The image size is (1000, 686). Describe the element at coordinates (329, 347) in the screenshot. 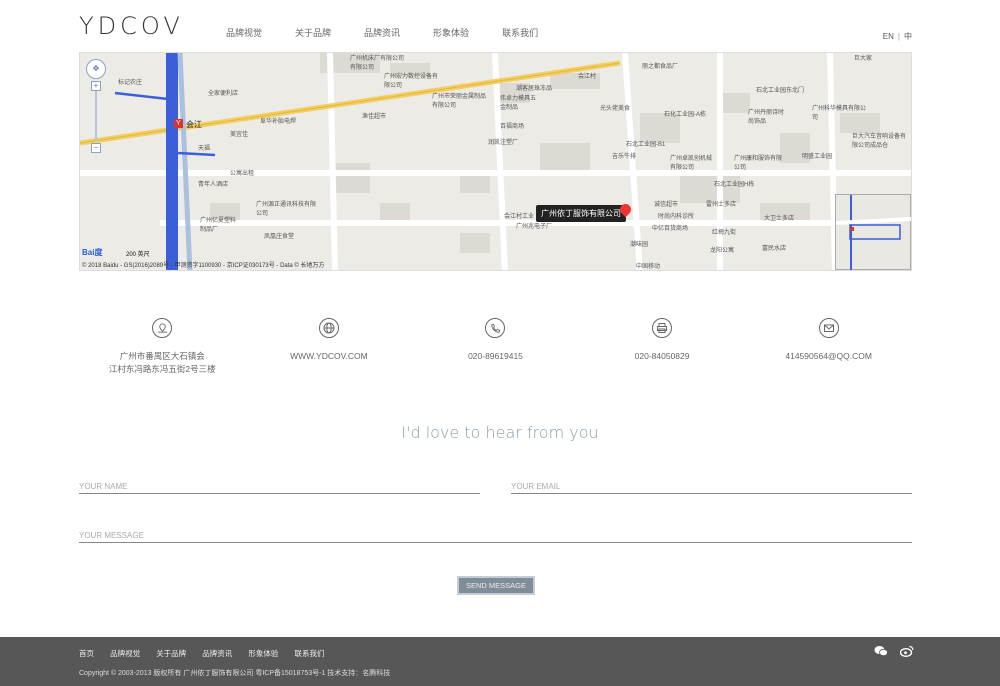

I see `contact-website: WWW.YDCOV.COM` at that location.